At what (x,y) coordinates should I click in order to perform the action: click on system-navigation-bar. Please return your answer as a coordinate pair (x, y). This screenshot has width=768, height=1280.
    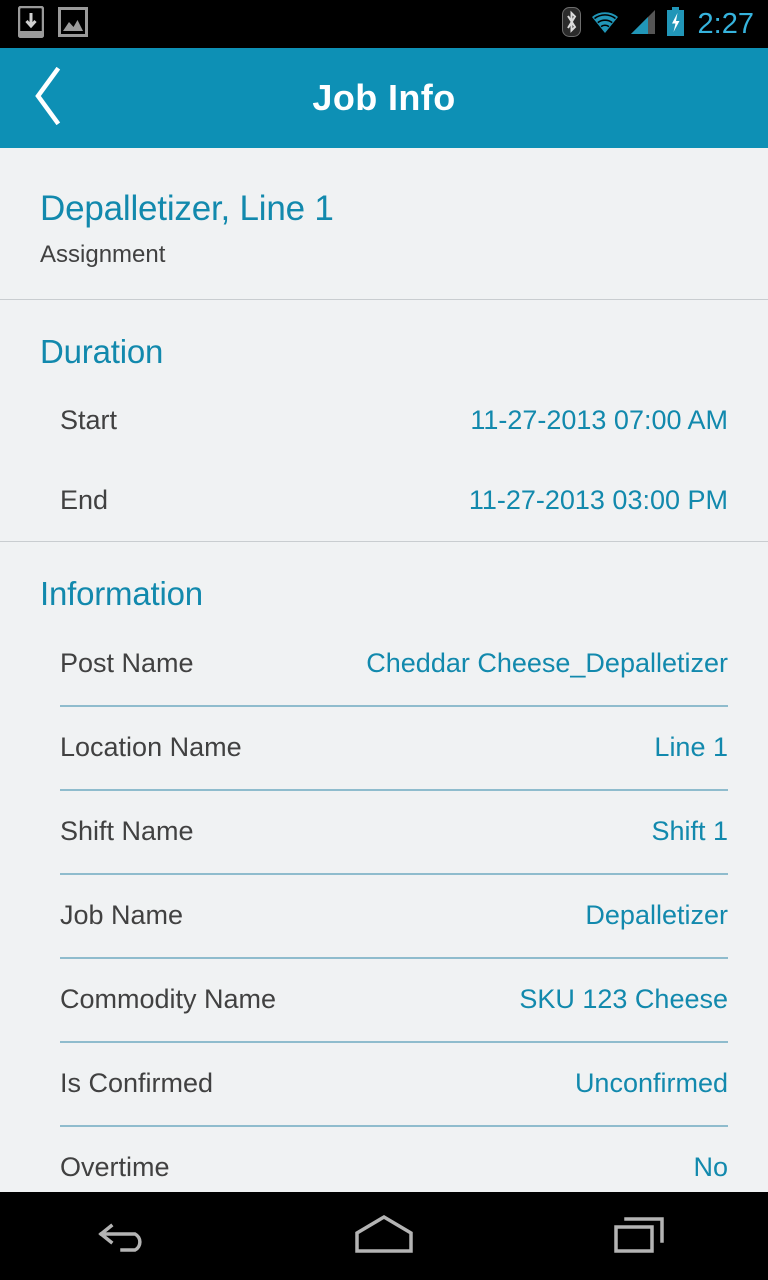
    Looking at the image, I should click on (384, 1236).